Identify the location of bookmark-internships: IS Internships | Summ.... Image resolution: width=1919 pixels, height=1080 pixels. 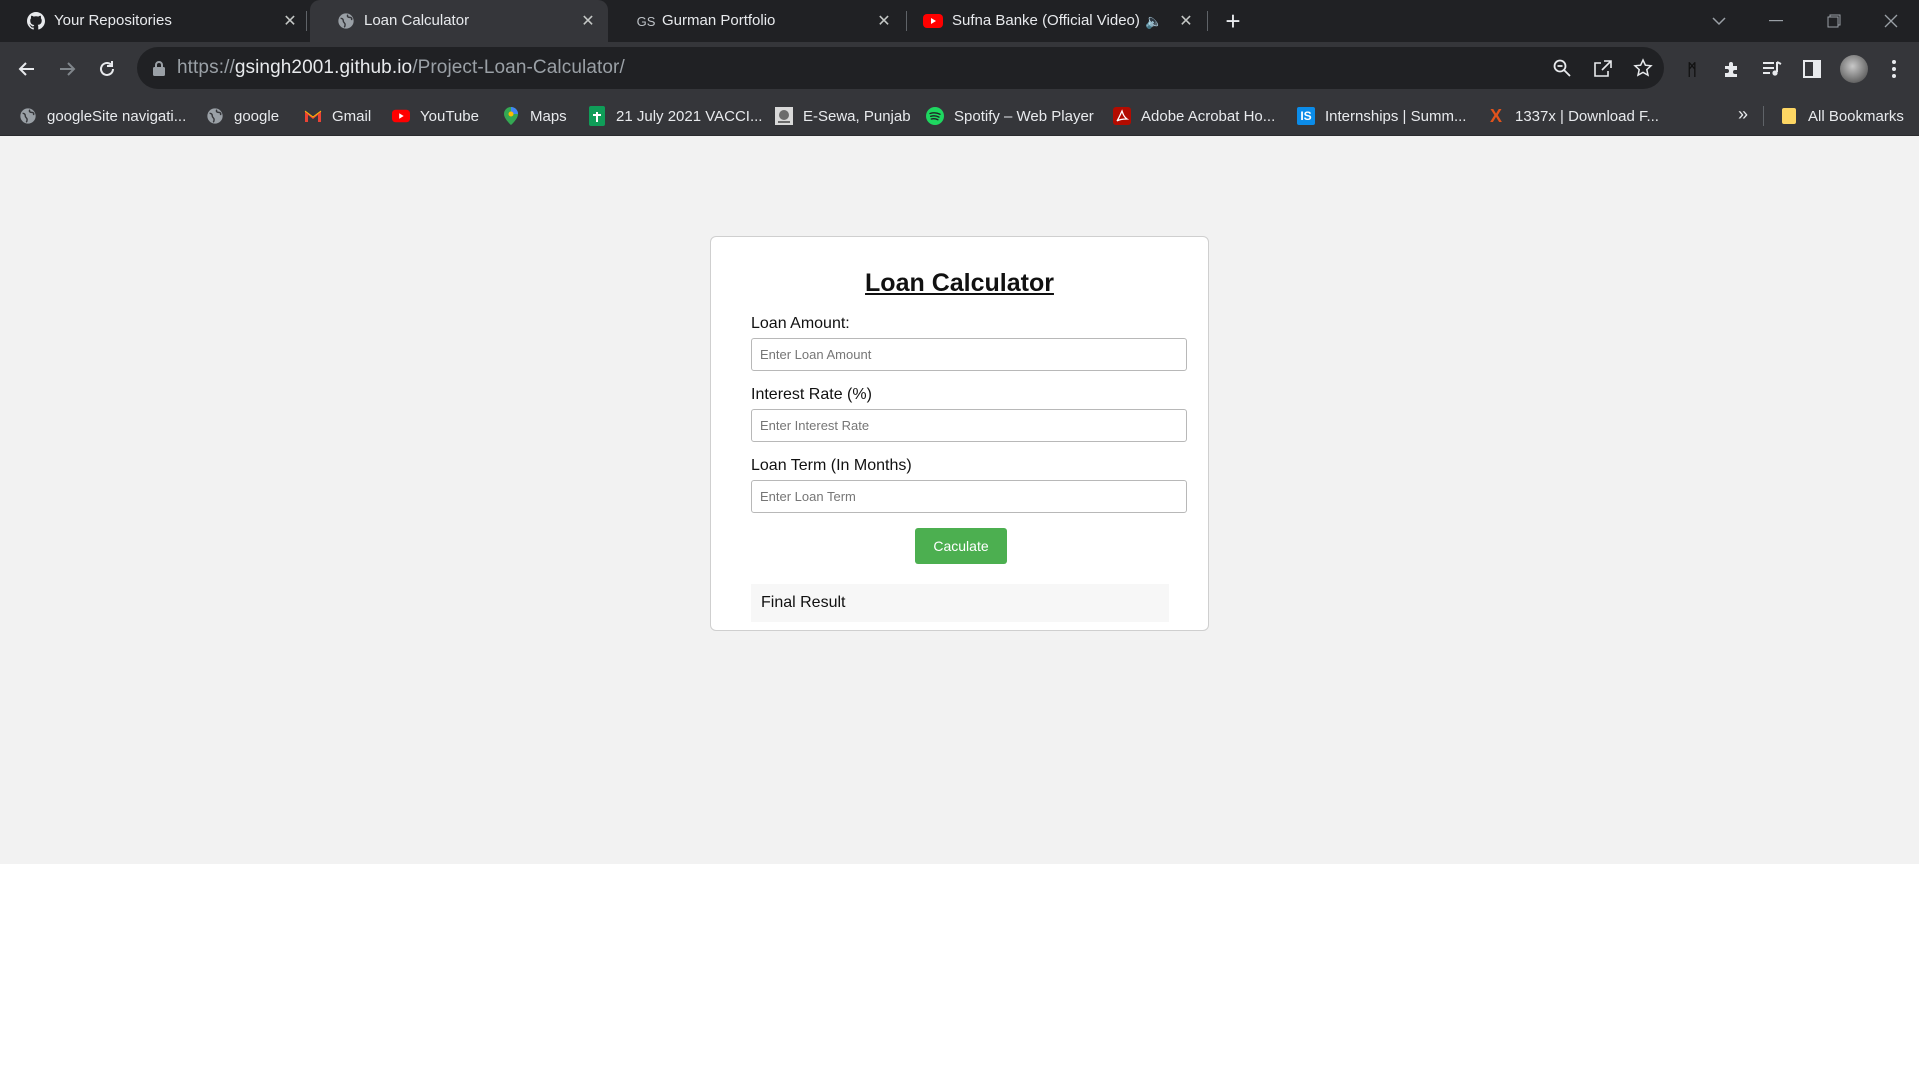
(1381, 116).